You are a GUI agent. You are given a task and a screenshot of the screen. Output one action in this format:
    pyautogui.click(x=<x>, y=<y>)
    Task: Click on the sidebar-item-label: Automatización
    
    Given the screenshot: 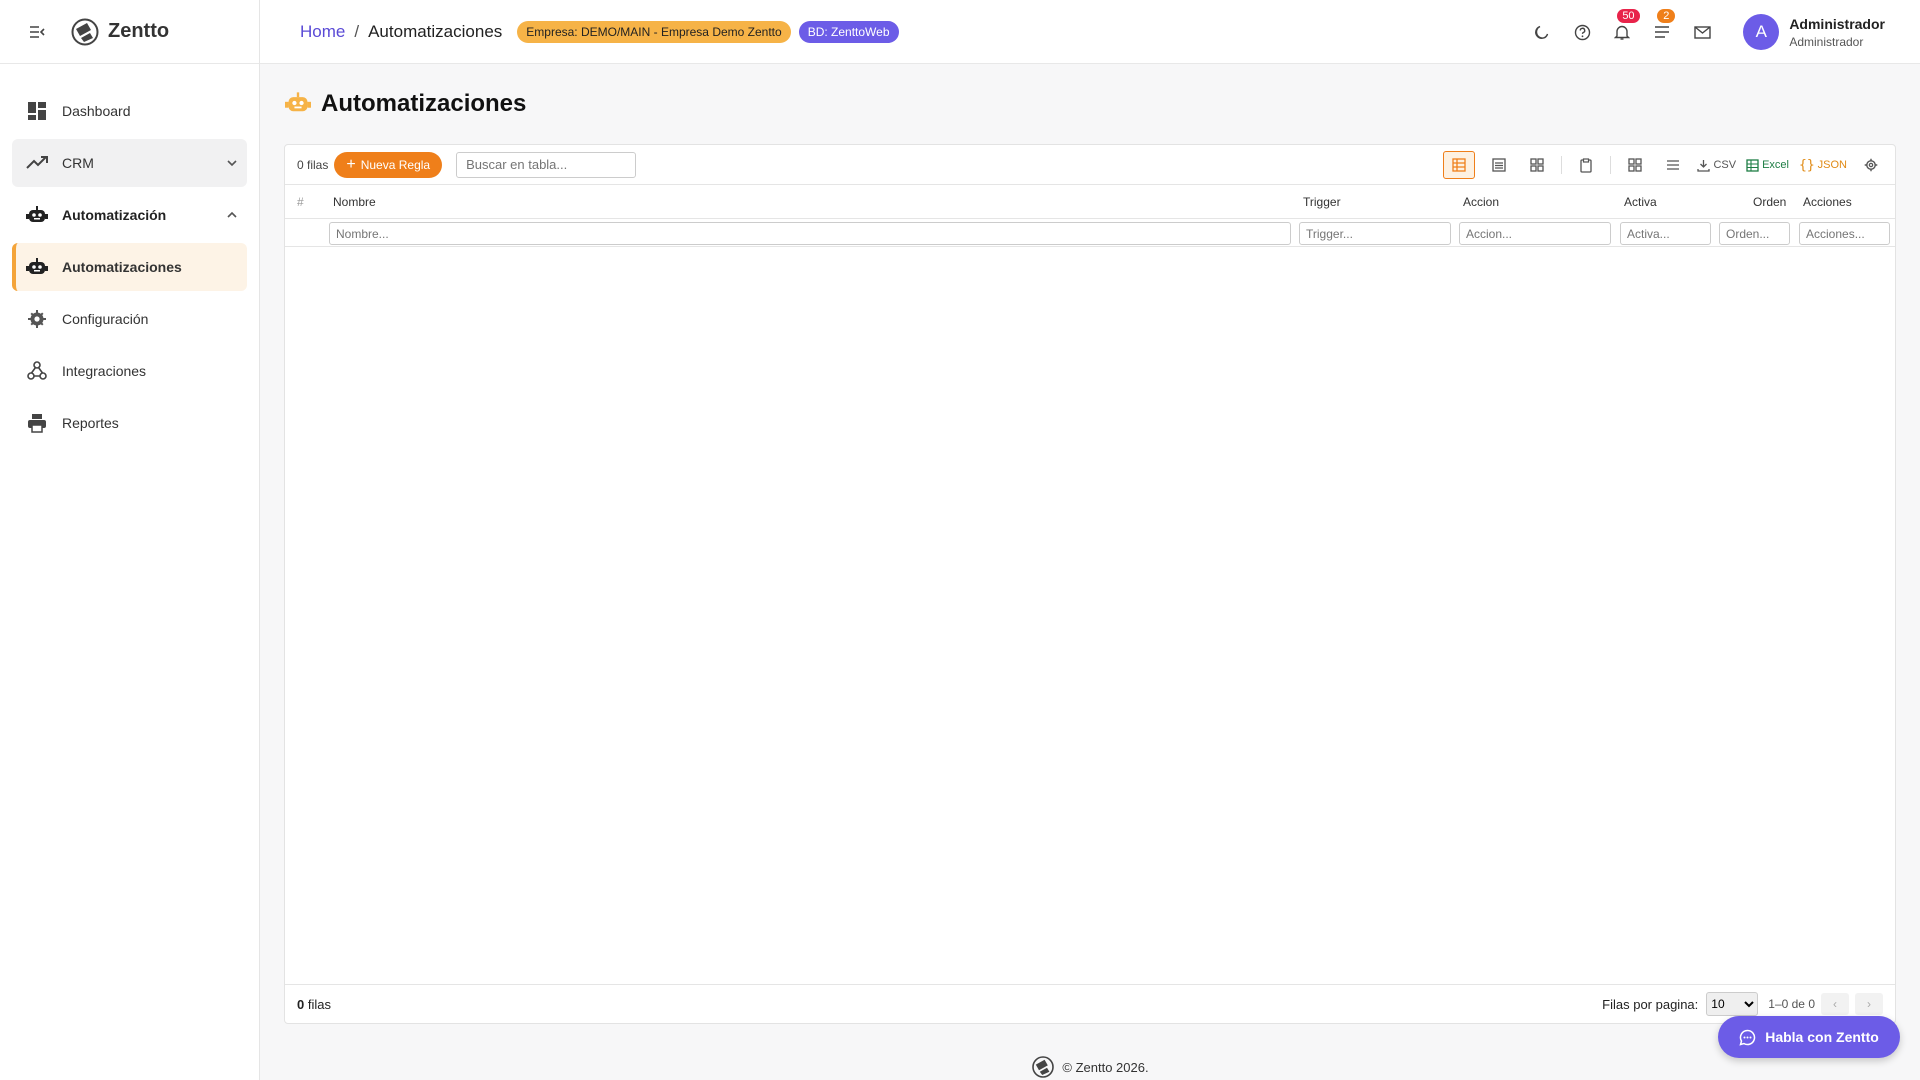 What is the action you would take?
    pyautogui.click(x=114, y=215)
    